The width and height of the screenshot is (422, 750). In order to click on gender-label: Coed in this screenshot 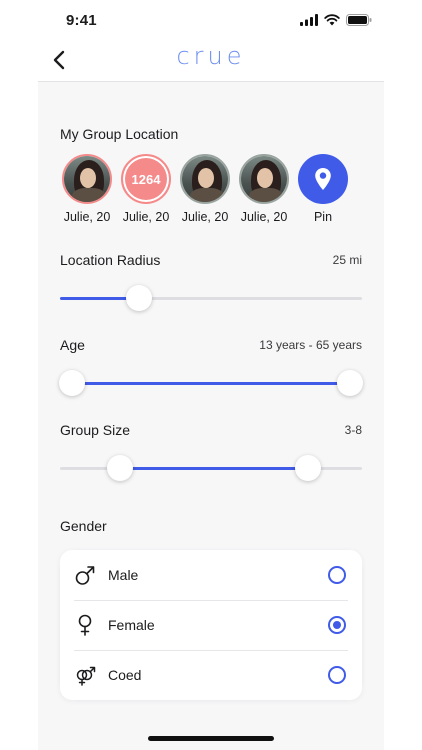, I will do `click(125, 675)`.